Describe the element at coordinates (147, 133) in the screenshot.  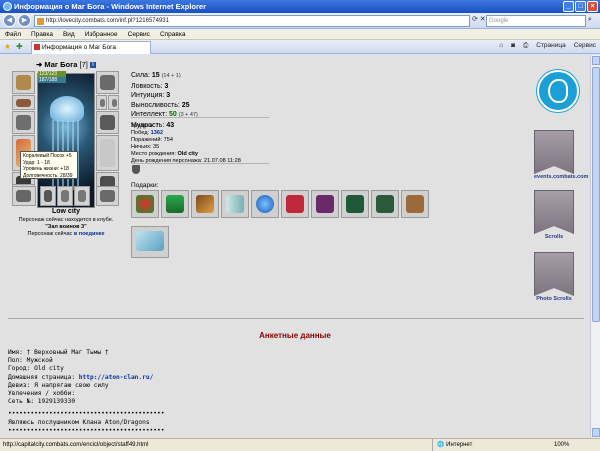
I see `record-wins: Побед: 1362` at that location.